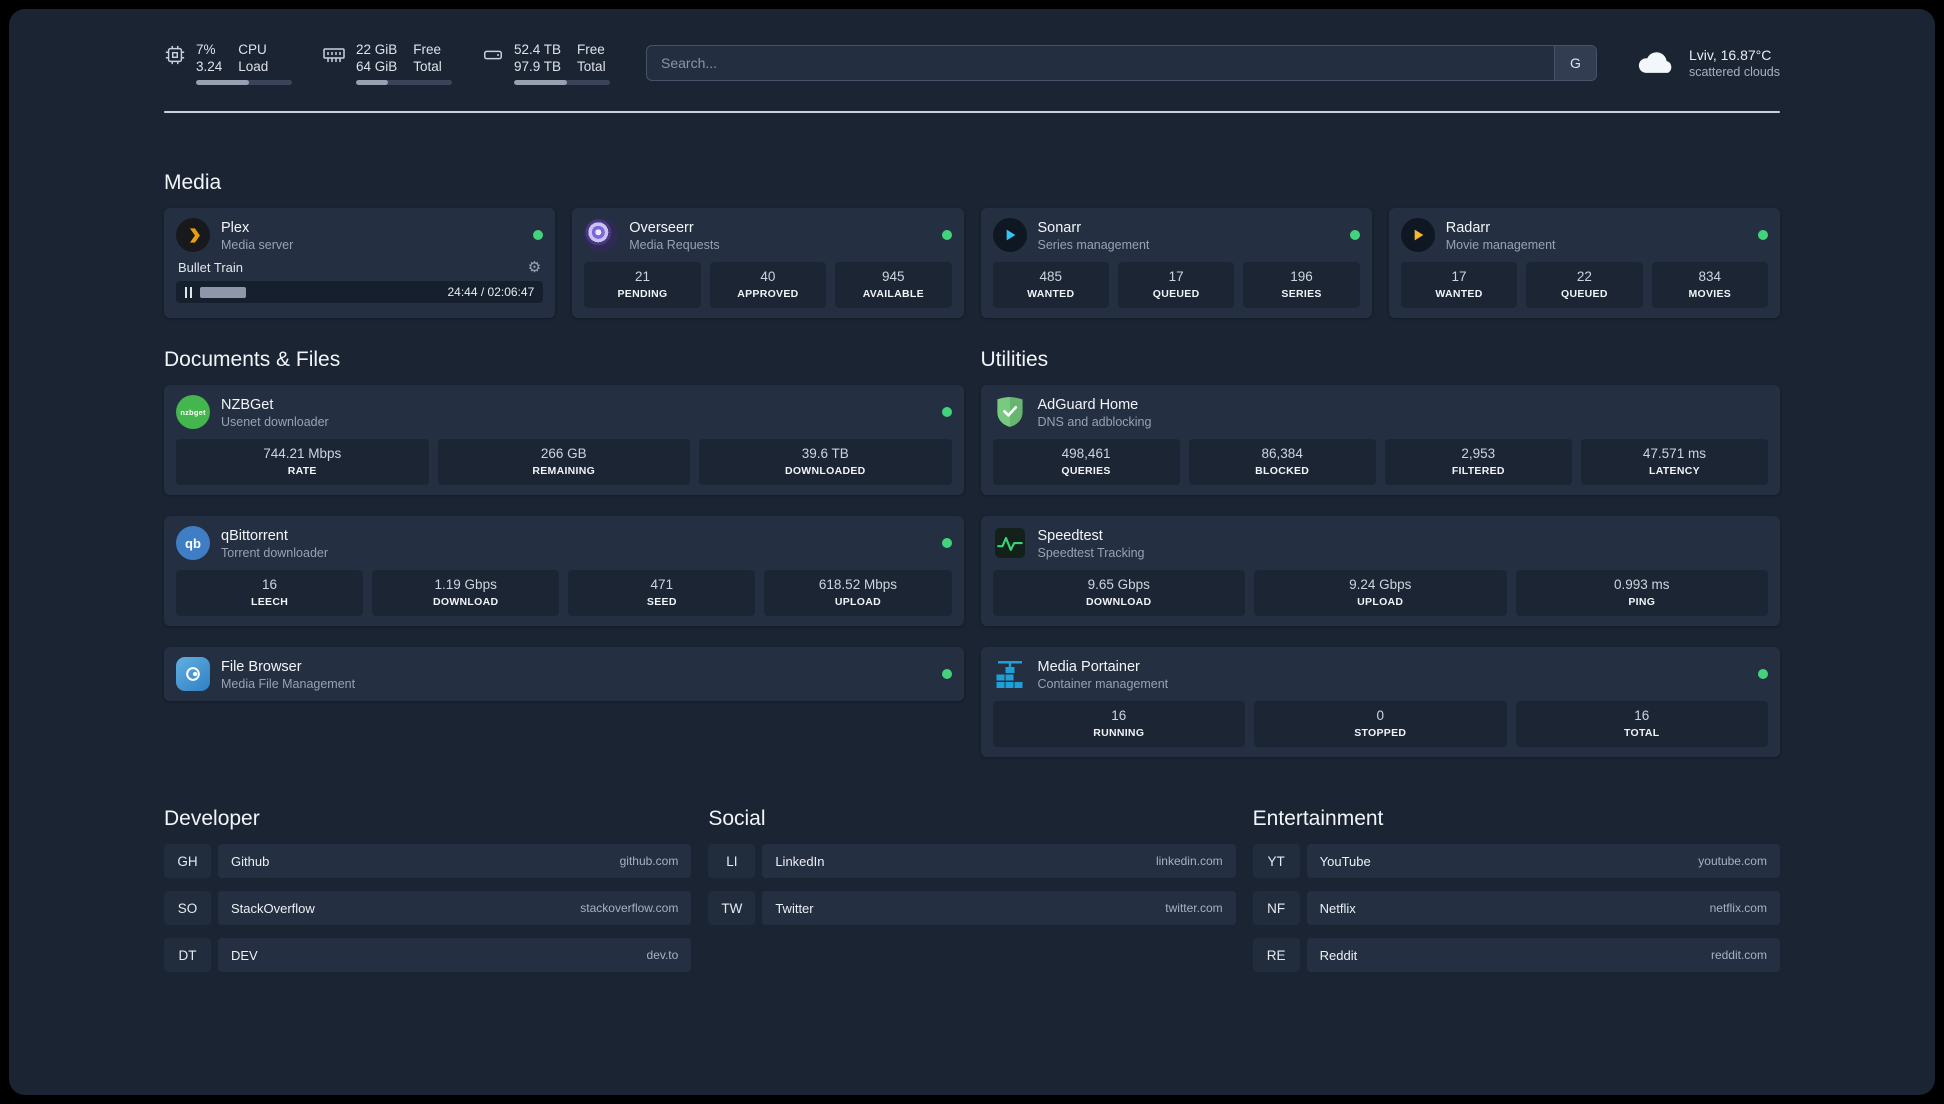 This screenshot has height=1104, width=1944. Describe the element at coordinates (211, 267) in the screenshot. I see `now-playing-title: Bullet Train` at that location.